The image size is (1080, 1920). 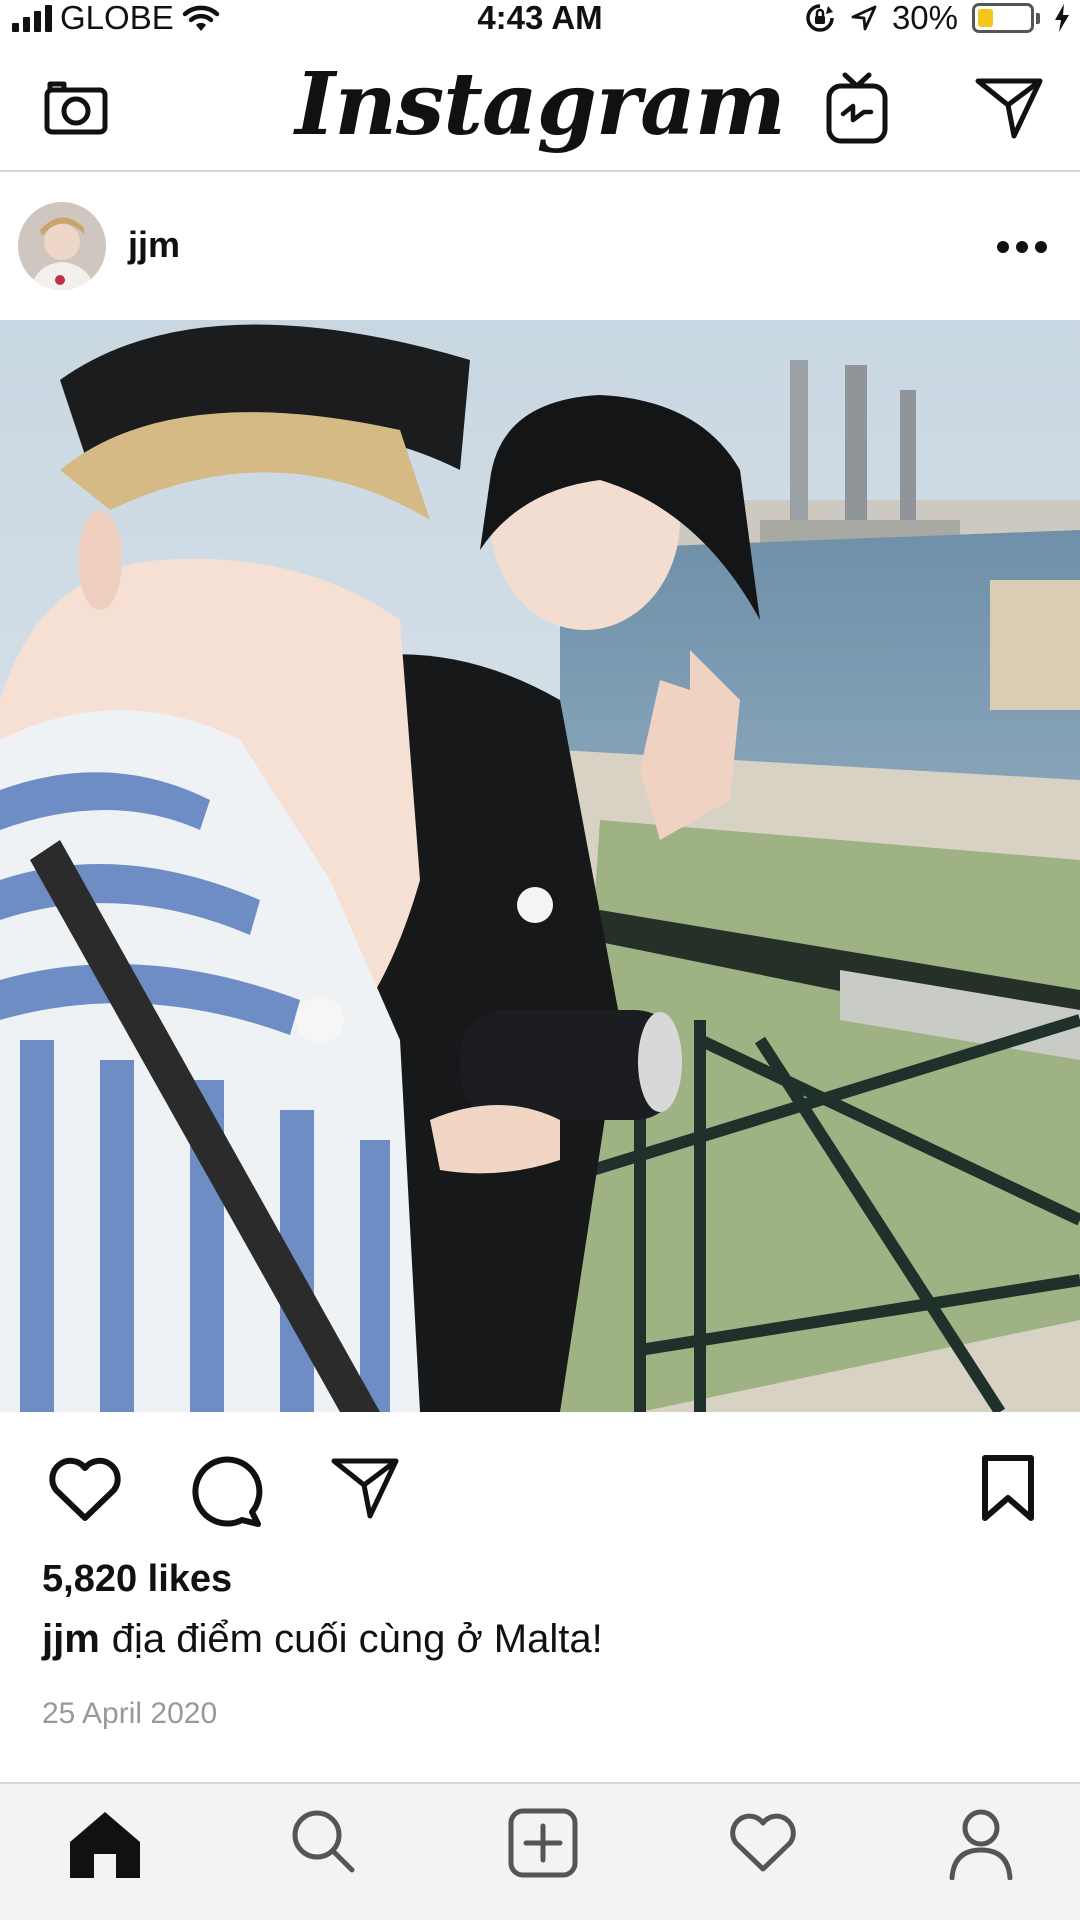 I want to click on instagram-logo: Instagram, so click(x=540, y=104).